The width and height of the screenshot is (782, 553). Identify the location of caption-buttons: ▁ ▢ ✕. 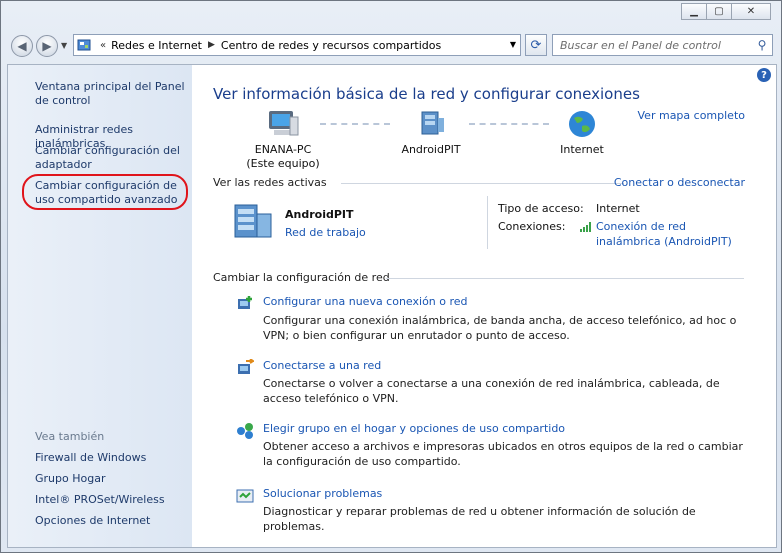
(726, 11).